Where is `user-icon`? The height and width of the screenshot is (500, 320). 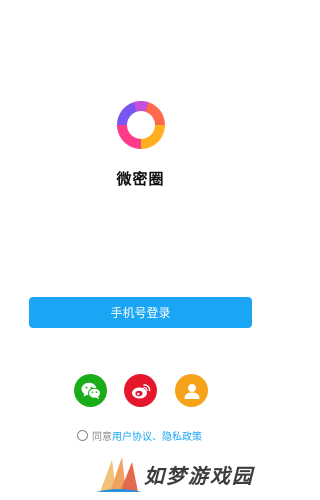 user-icon is located at coordinates (191, 391).